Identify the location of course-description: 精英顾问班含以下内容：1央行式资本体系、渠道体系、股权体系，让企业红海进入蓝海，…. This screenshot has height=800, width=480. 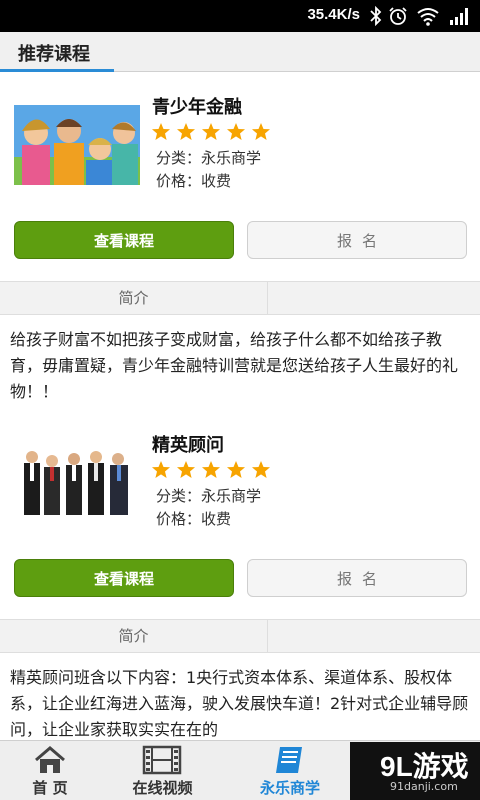
(239, 703).